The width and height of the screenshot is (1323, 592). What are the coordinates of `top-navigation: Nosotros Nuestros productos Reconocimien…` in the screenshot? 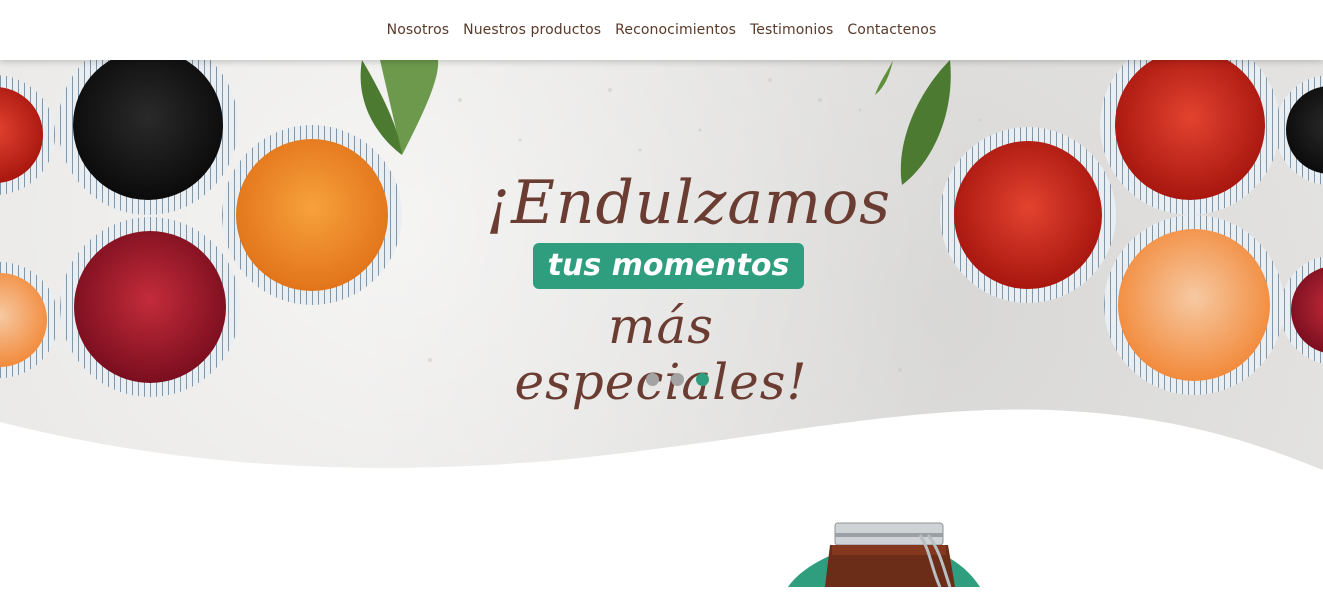 It's located at (661, 30).